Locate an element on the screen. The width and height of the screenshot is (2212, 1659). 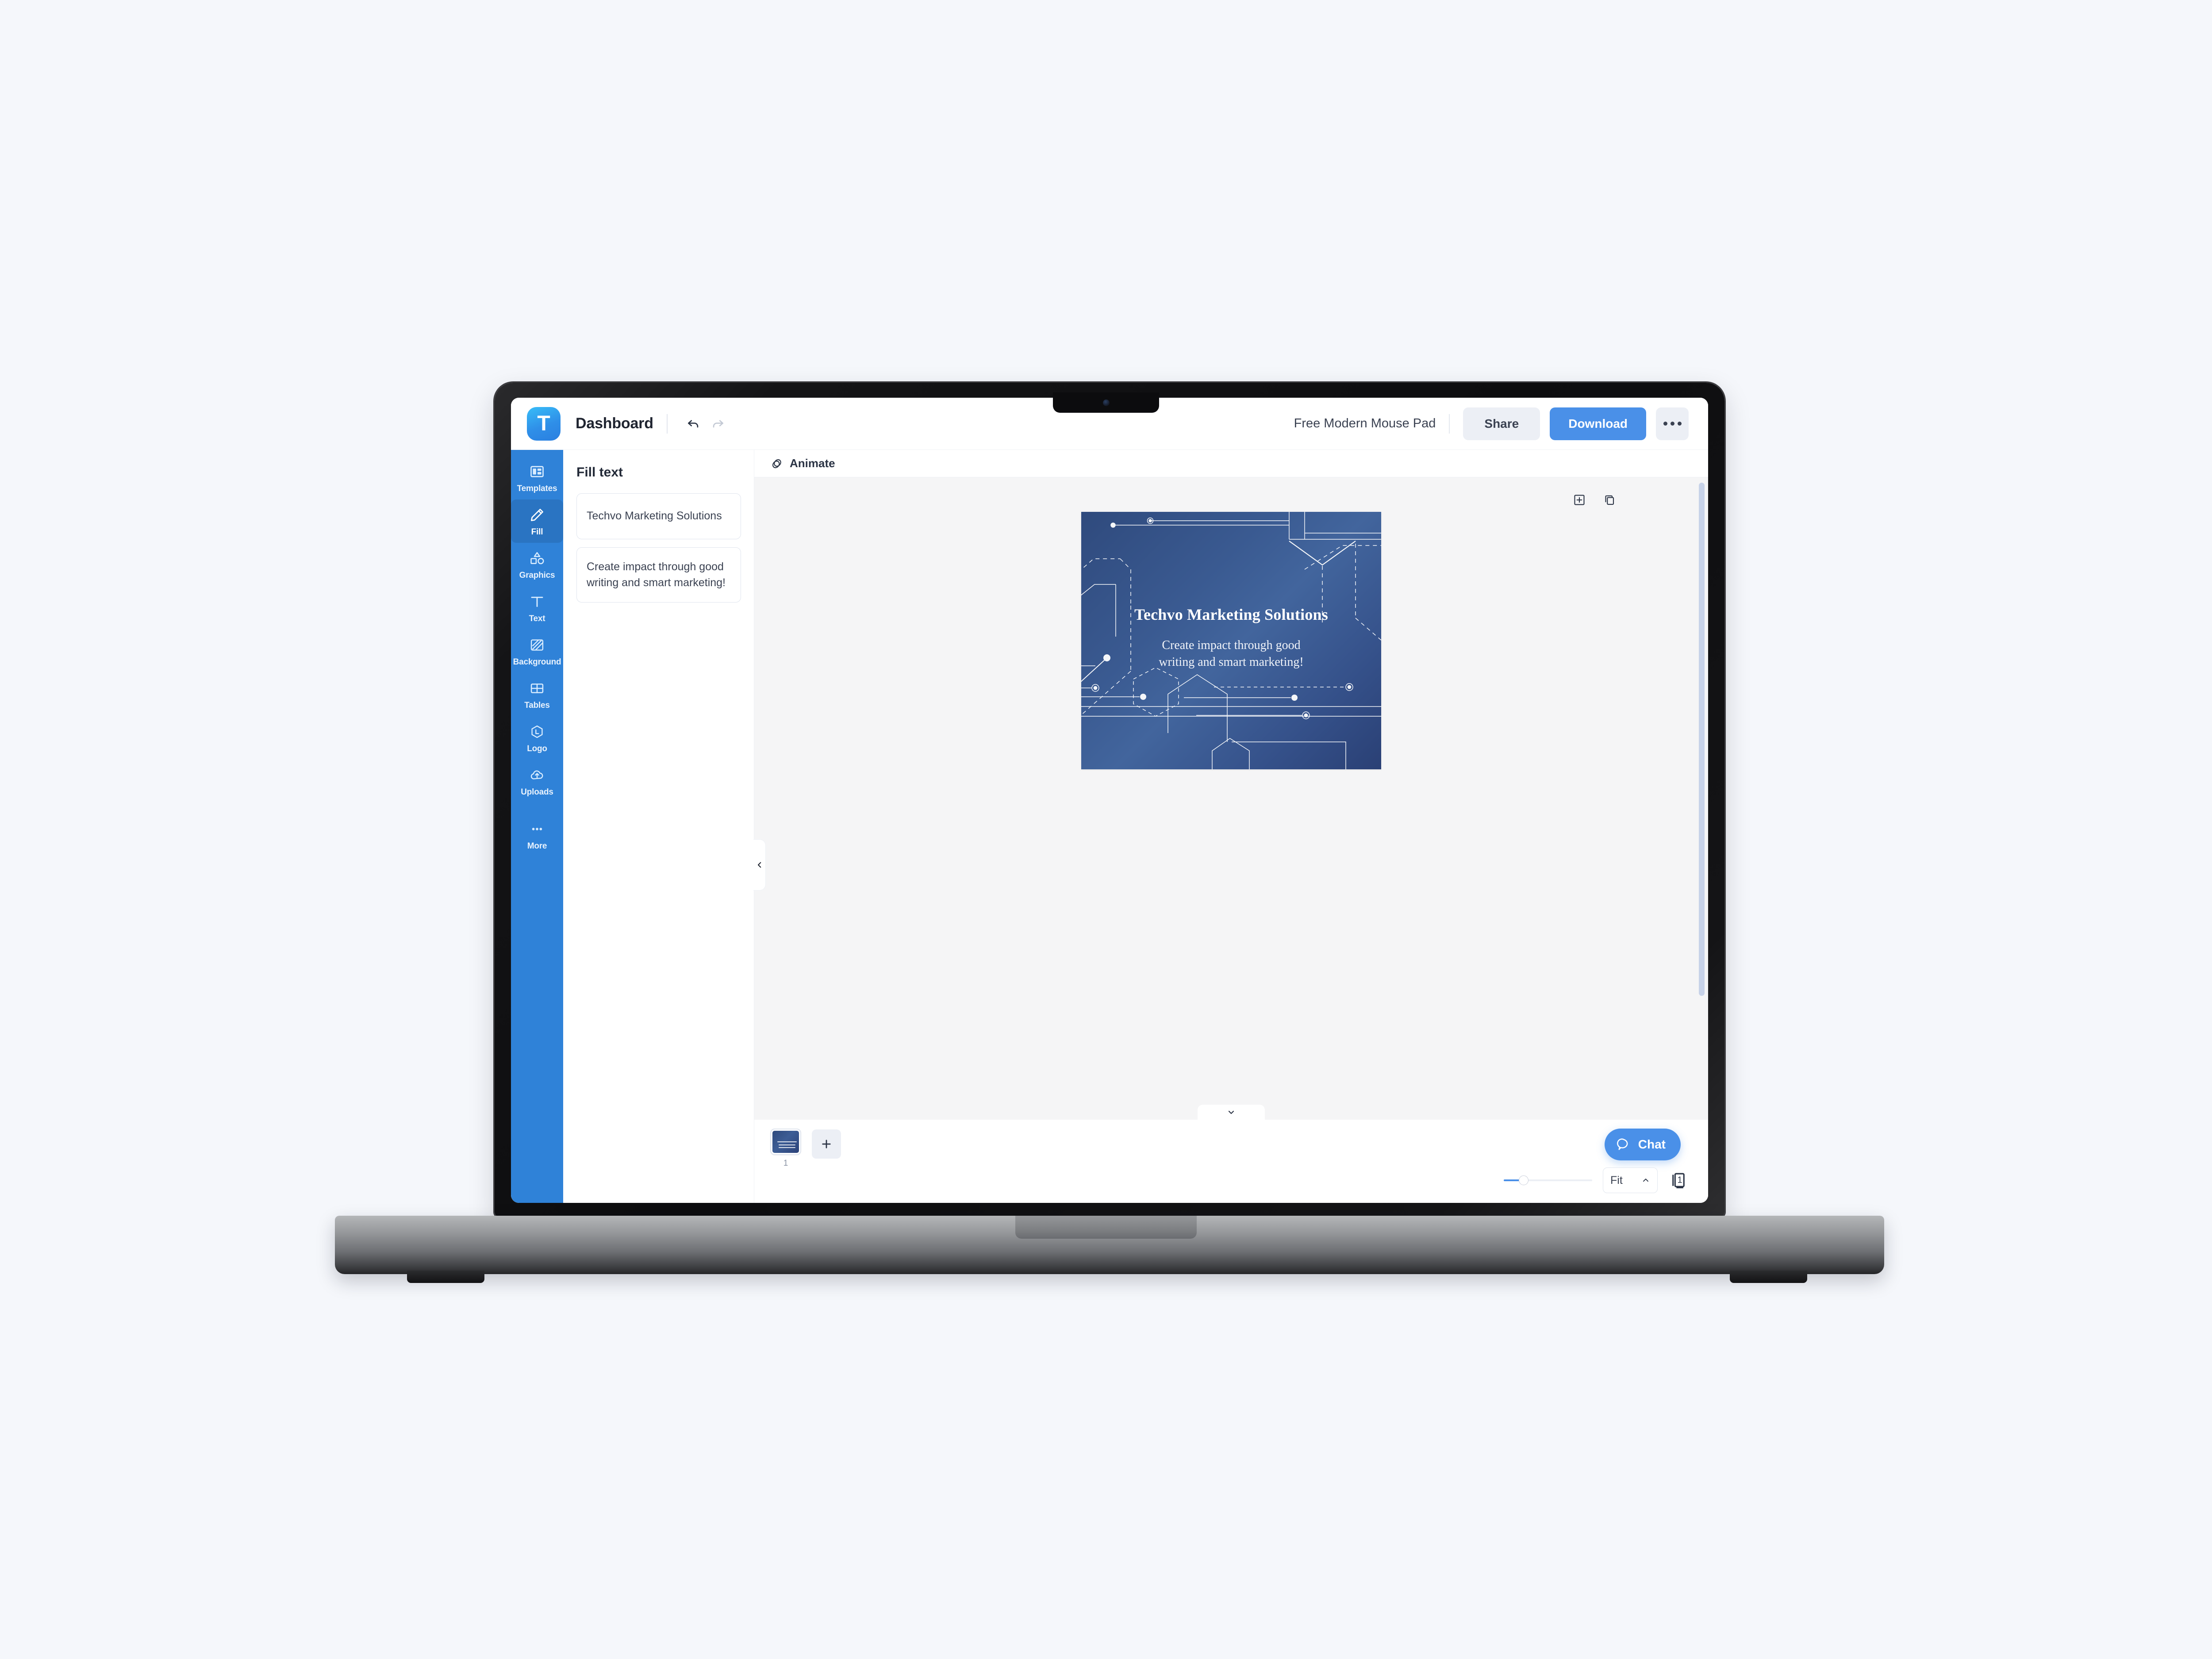
laptop-foot-right is located at coordinates (1769, 1277).